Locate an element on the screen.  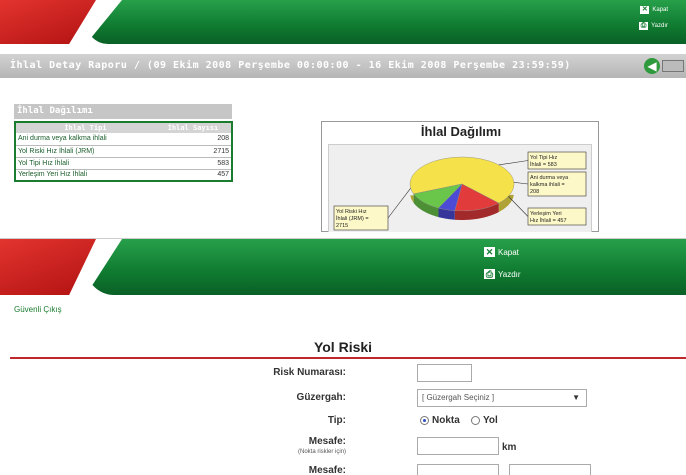
violation-count: 208 is located at coordinates (193, 139).